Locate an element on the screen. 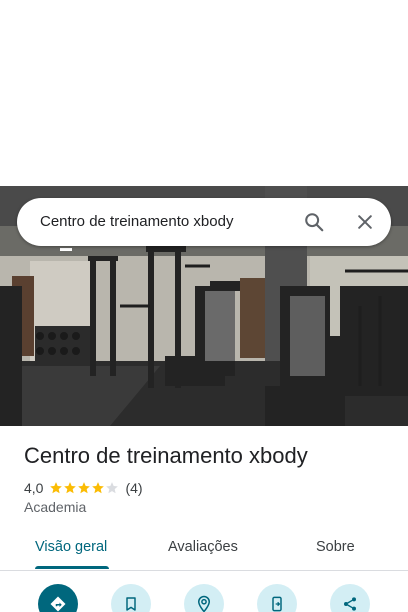 The height and width of the screenshot is (612, 408). active-tab-indicator is located at coordinates (72, 567).